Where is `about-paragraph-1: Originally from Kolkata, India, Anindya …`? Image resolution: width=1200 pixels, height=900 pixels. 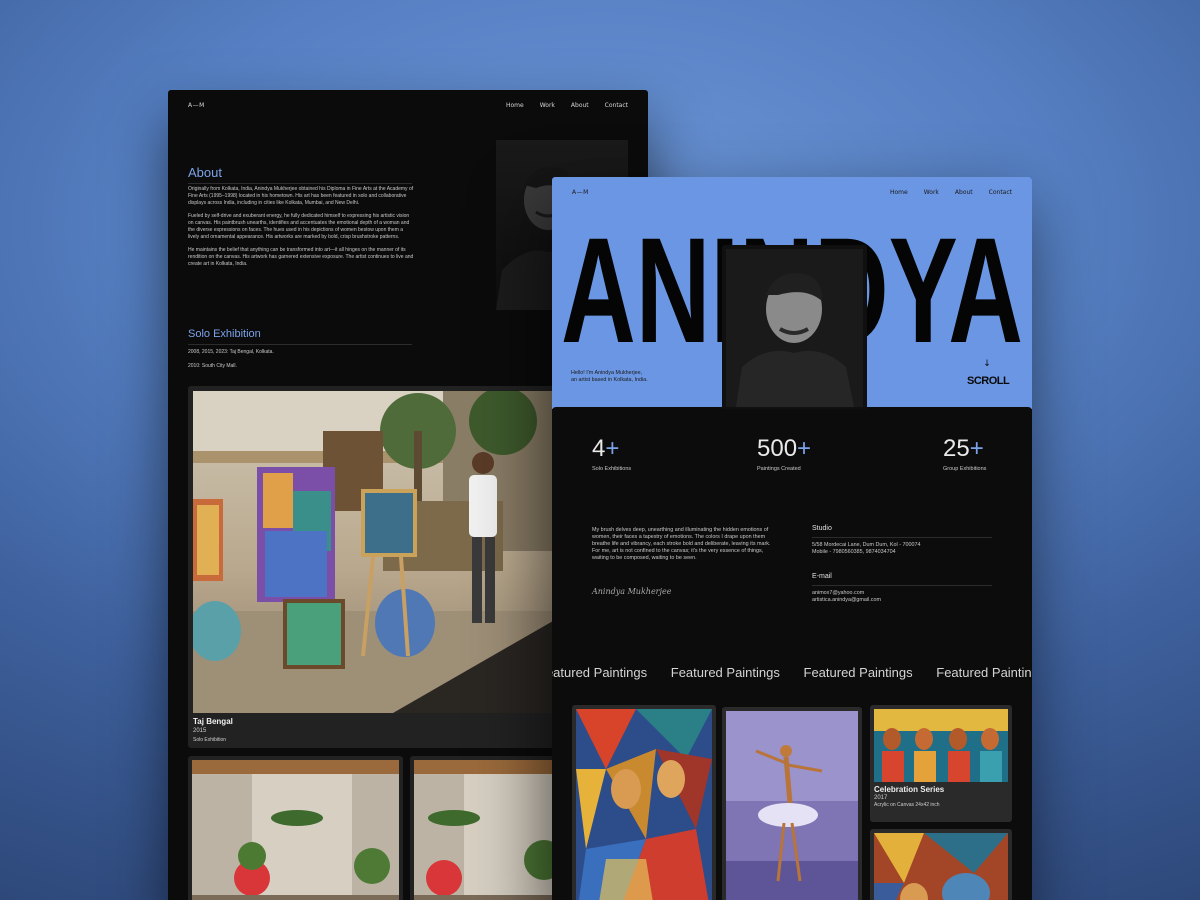
about-paragraph-1: Originally from Kolkata, India, Anindya … is located at coordinates (301, 196).